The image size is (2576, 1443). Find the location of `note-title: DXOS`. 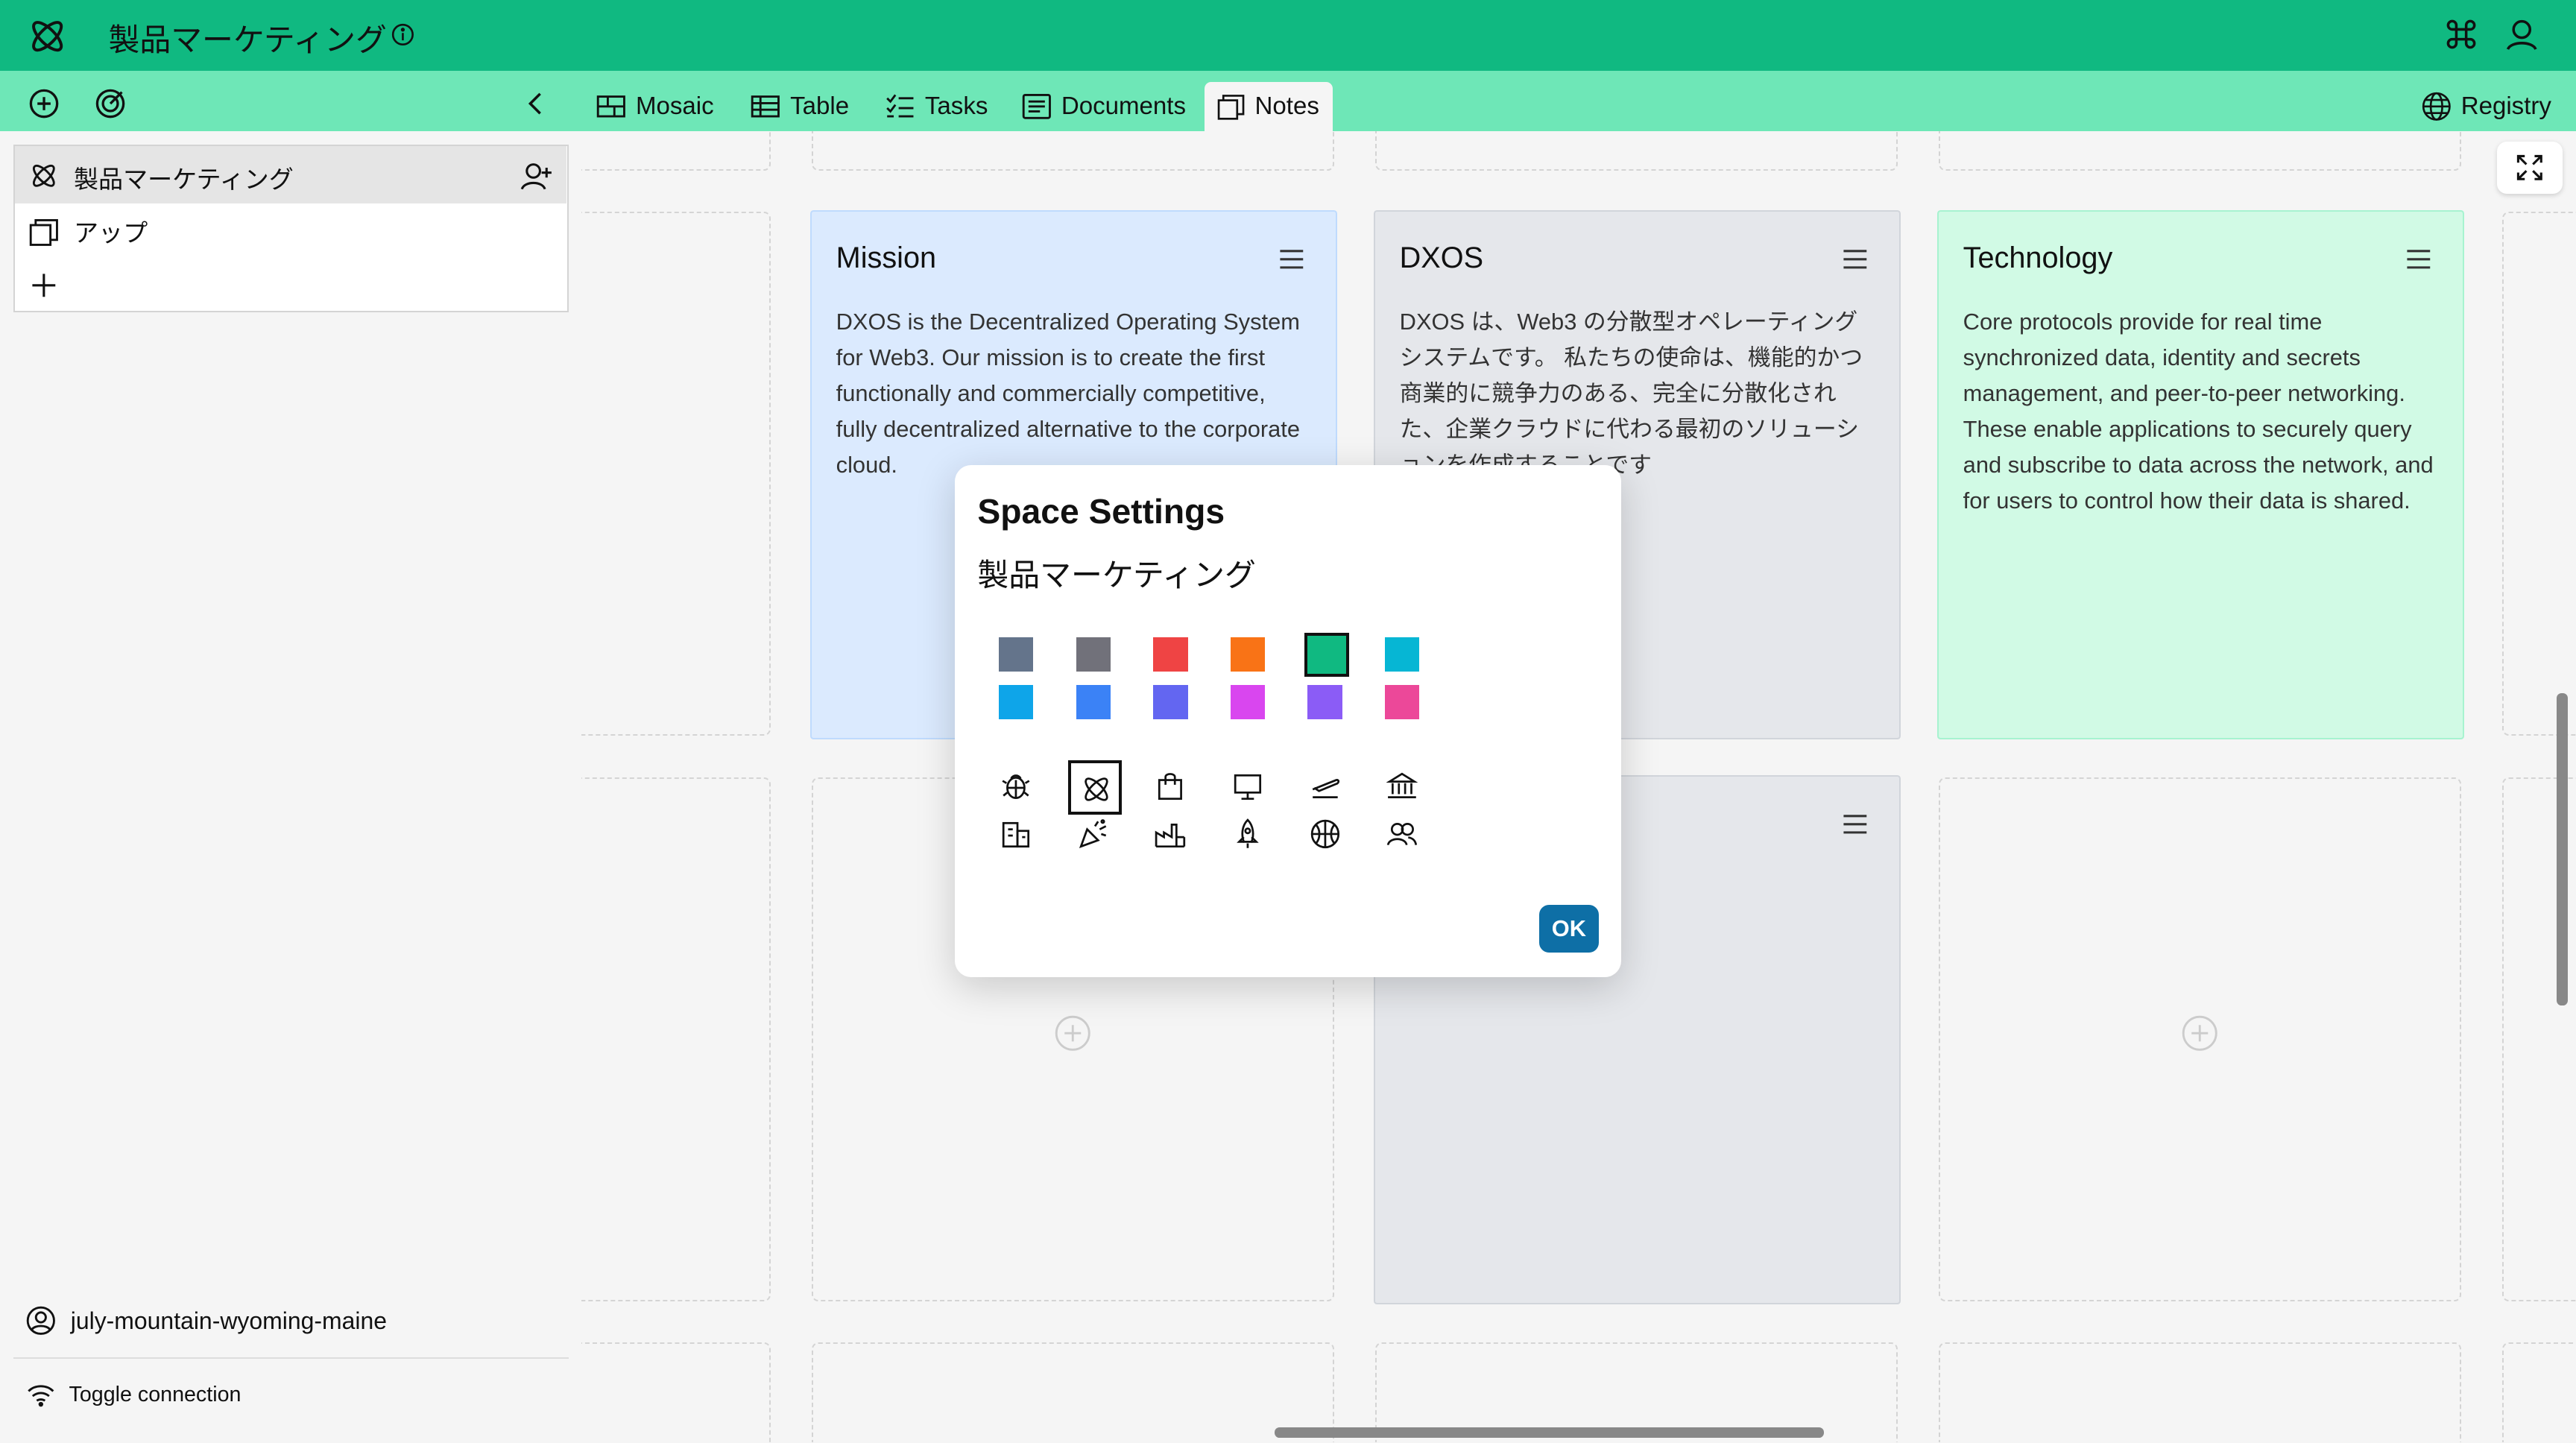

note-title: DXOS is located at coordinates (1441, 257).